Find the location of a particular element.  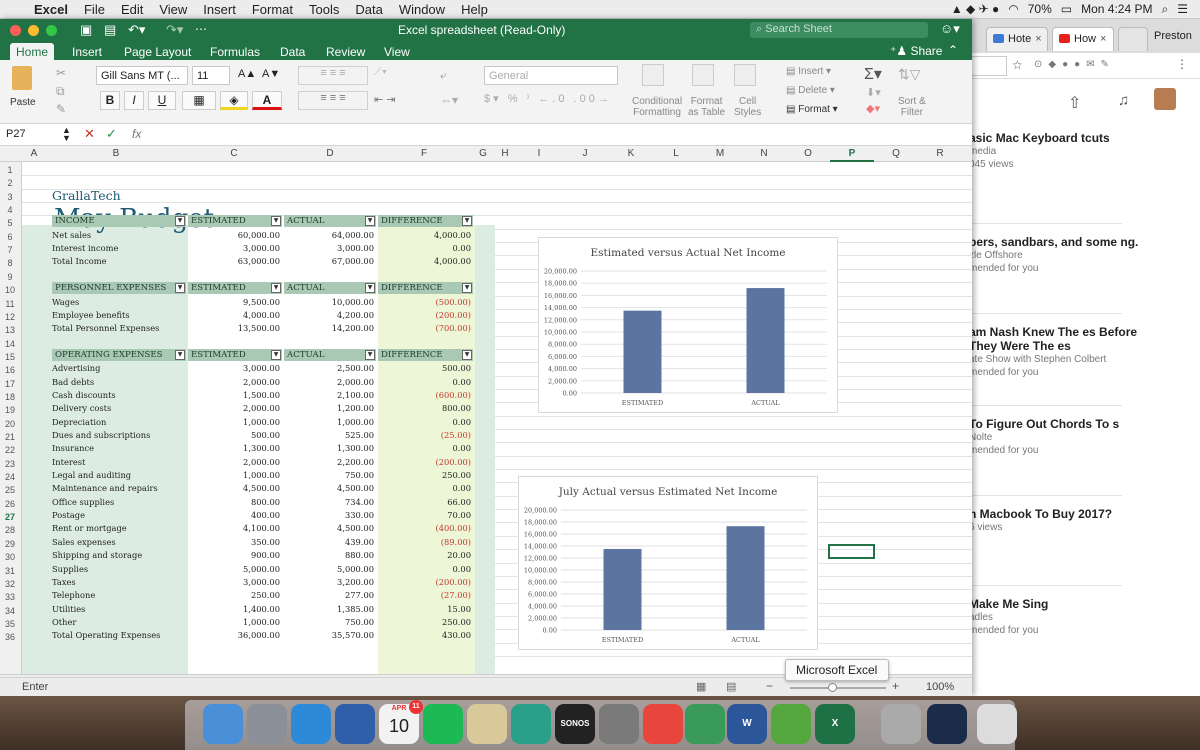

row-label: Maintenance and repairs is located at coordinates (120, 488).